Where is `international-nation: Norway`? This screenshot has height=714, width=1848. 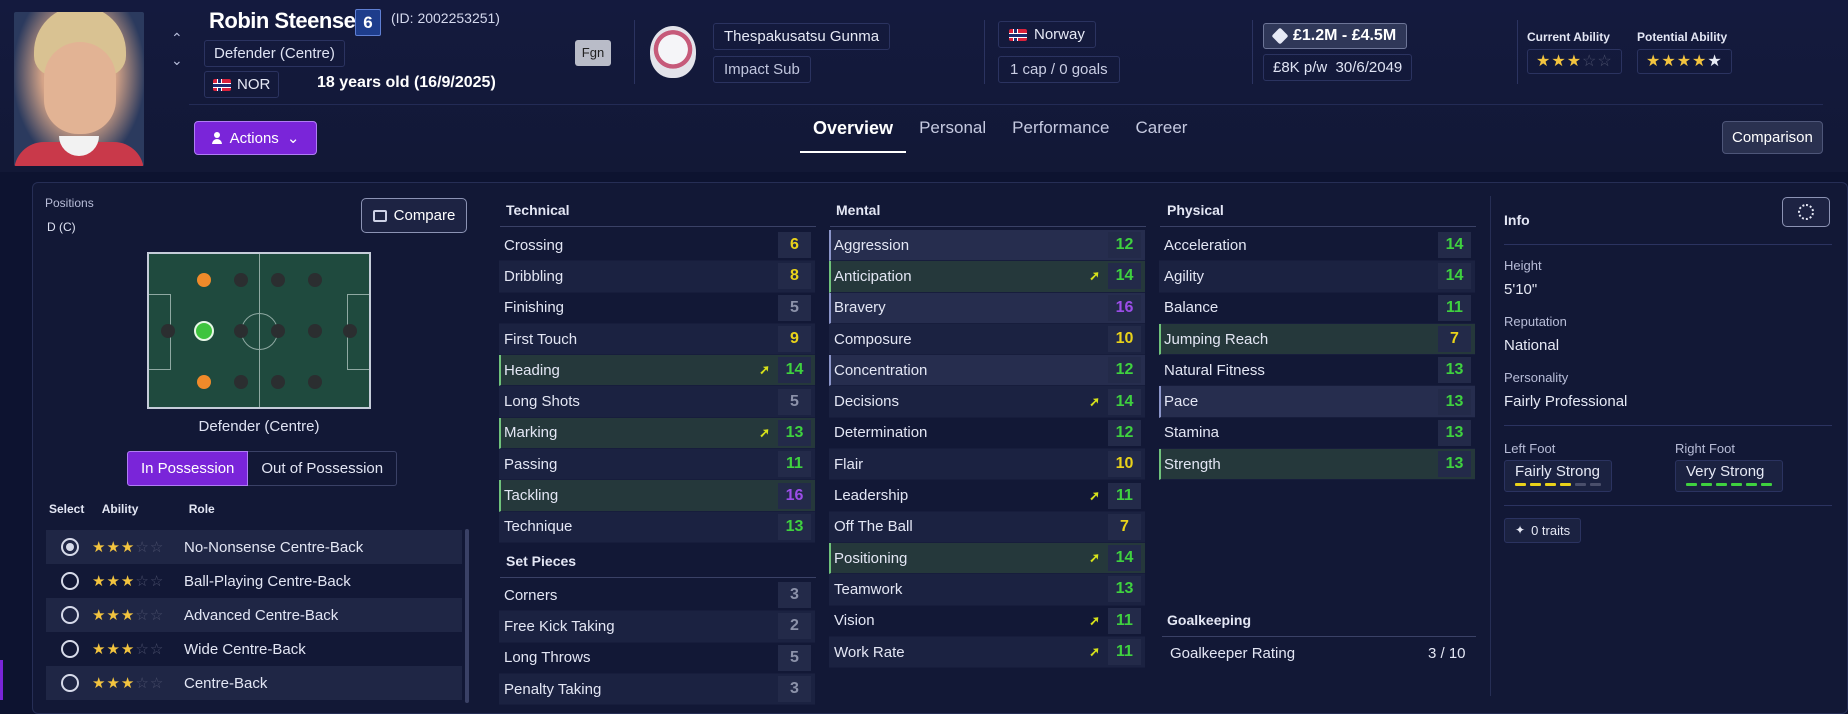 international-nation: Norway is located at coordinates (1047, 34).